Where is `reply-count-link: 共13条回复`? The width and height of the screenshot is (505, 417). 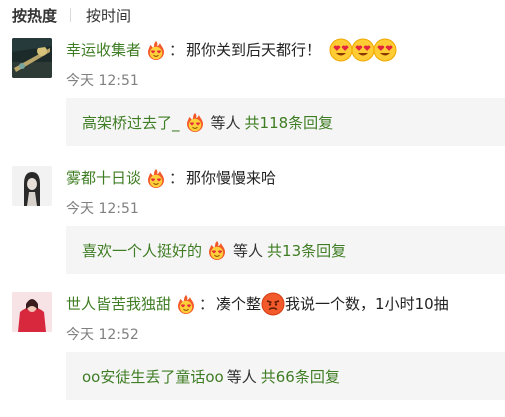
reply-count-link: 共13条回复 is located at coordinates (306, 250).